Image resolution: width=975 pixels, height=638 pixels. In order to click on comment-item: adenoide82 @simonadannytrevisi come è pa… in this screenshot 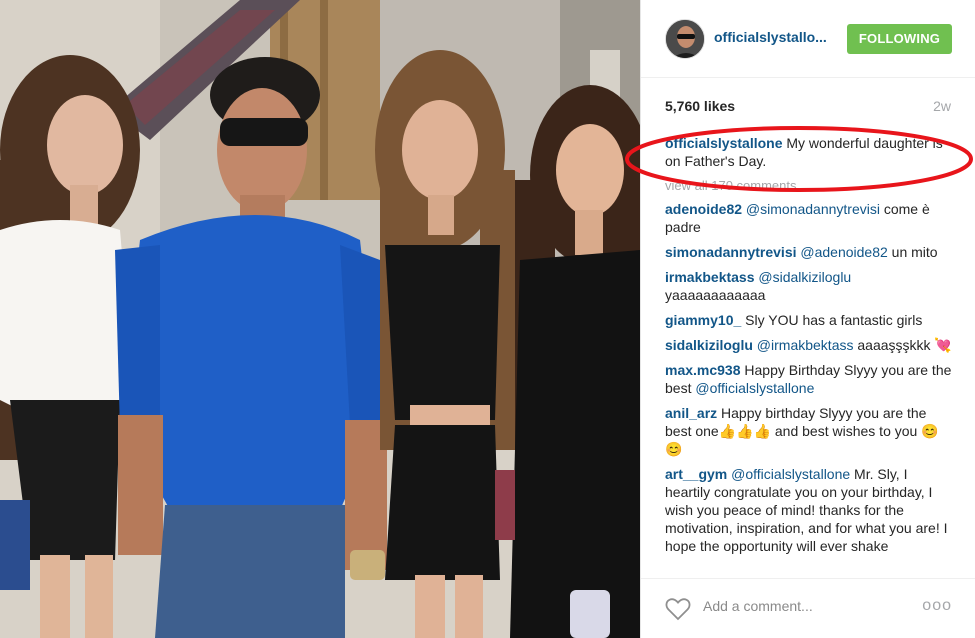, I will do `click(810, 218)`.